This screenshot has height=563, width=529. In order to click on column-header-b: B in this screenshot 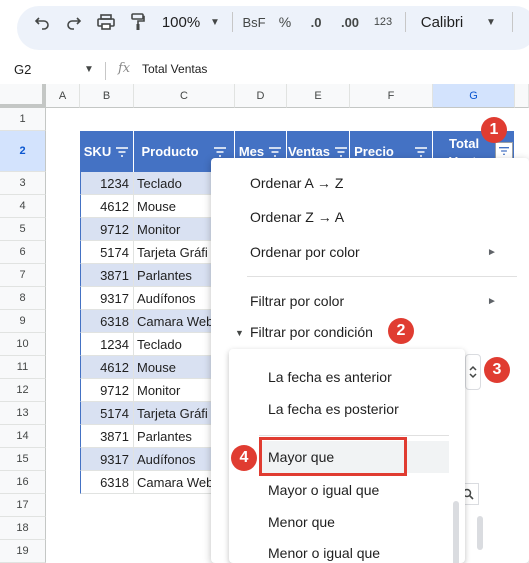, I will do `click(107, 96)`.